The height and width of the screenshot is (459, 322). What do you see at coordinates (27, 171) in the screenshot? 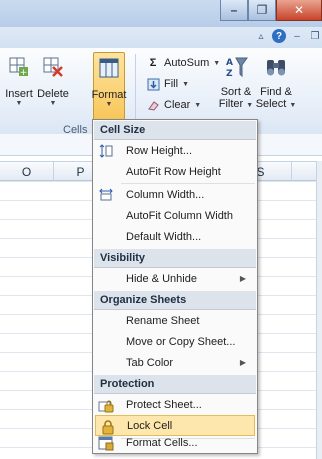
I see `column-header-o: O` at bounding box center [27, 171].